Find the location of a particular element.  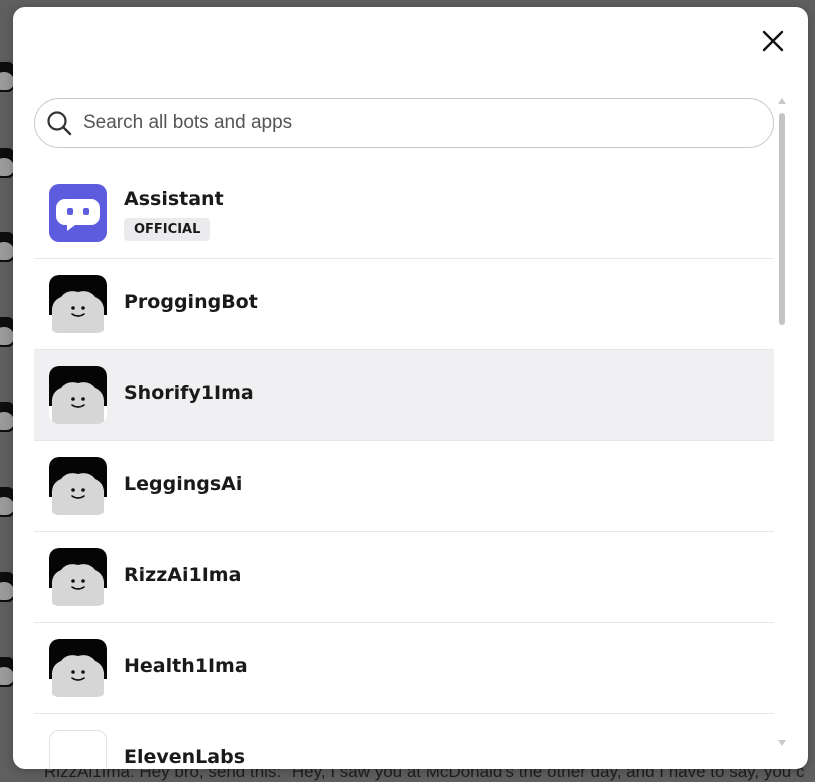

bot-name: RizzAi1Ima is located at coordinates (183, 575).